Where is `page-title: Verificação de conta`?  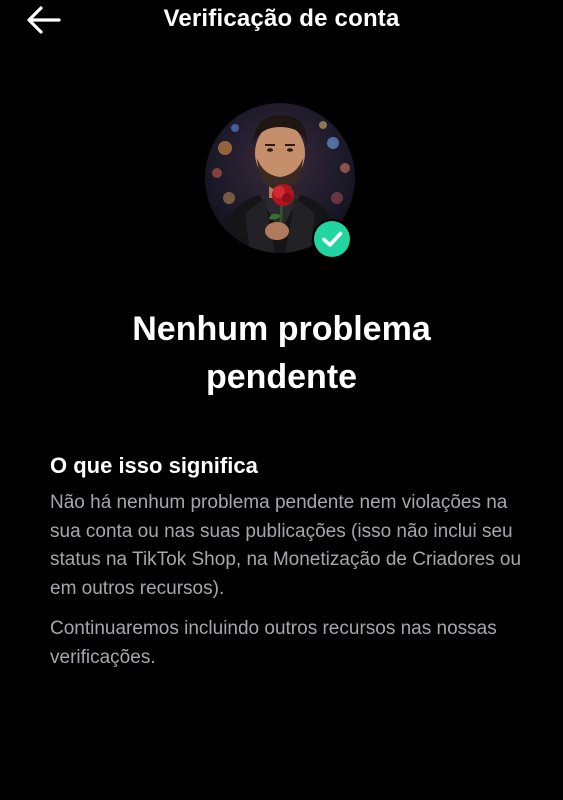
page-title: Verificação de conta is located at coordinates (281, 18).